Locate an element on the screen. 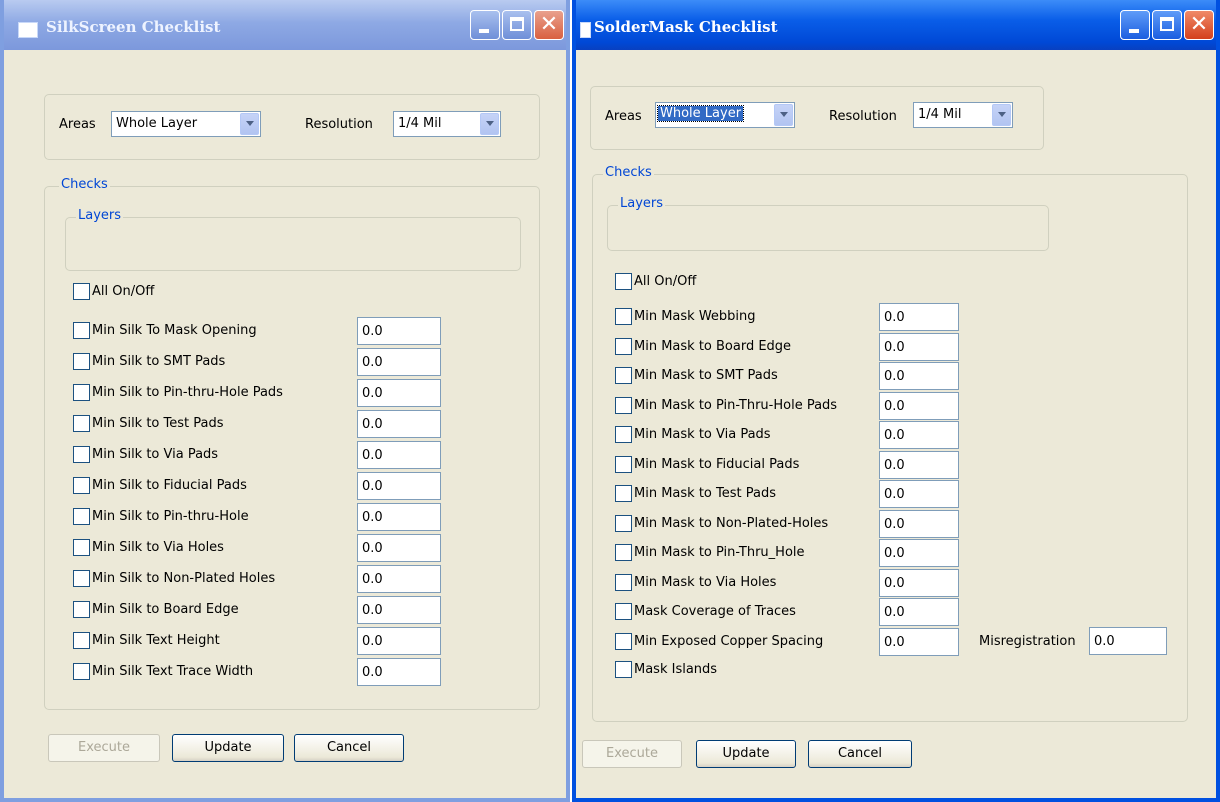 This screenshot has height=802, width=1220. soldermask-titlebar: SolderMask Checklist ✕ is located at coordinates (896, 25).